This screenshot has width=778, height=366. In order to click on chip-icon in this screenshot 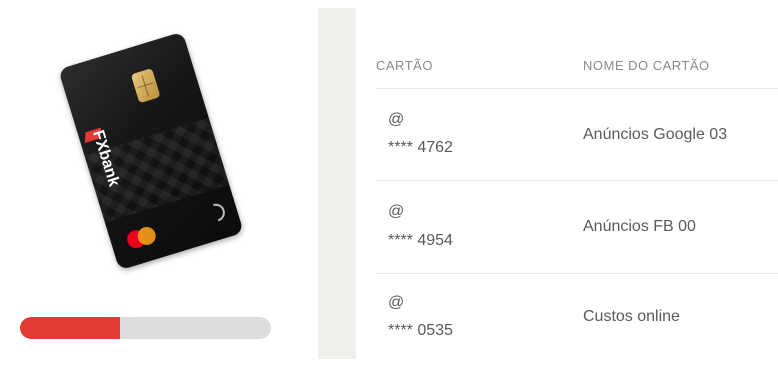, I will do `click(145, 86)`.